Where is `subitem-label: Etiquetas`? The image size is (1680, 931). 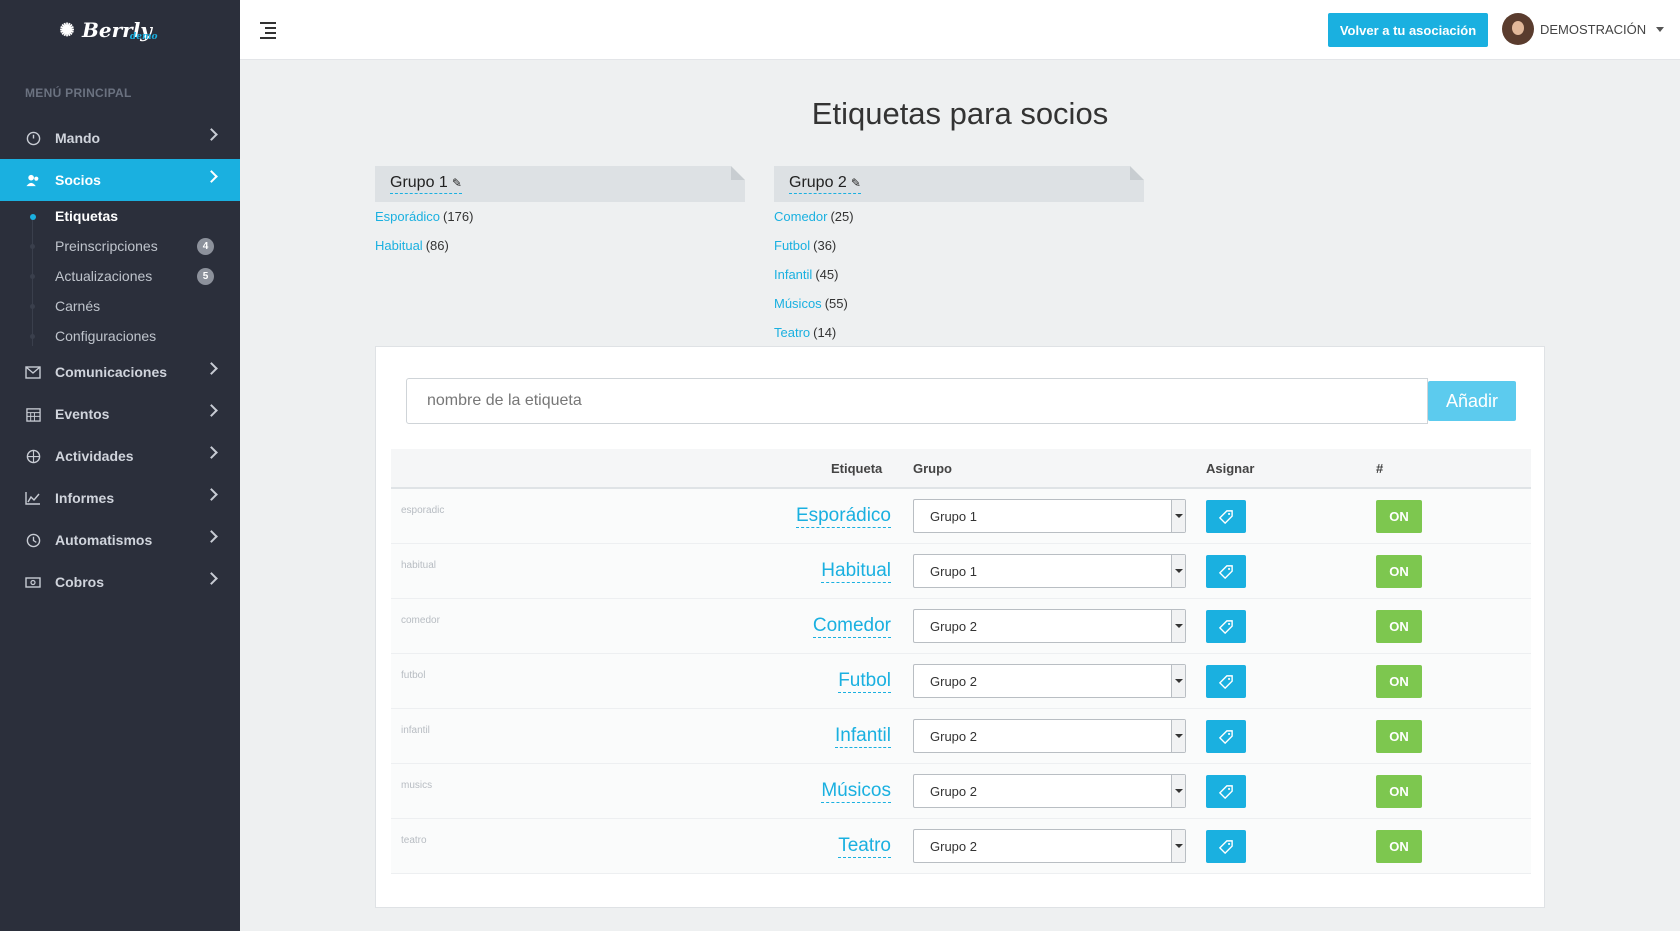
subitem-label: Etiquetas is located at coordinates (87, 216).